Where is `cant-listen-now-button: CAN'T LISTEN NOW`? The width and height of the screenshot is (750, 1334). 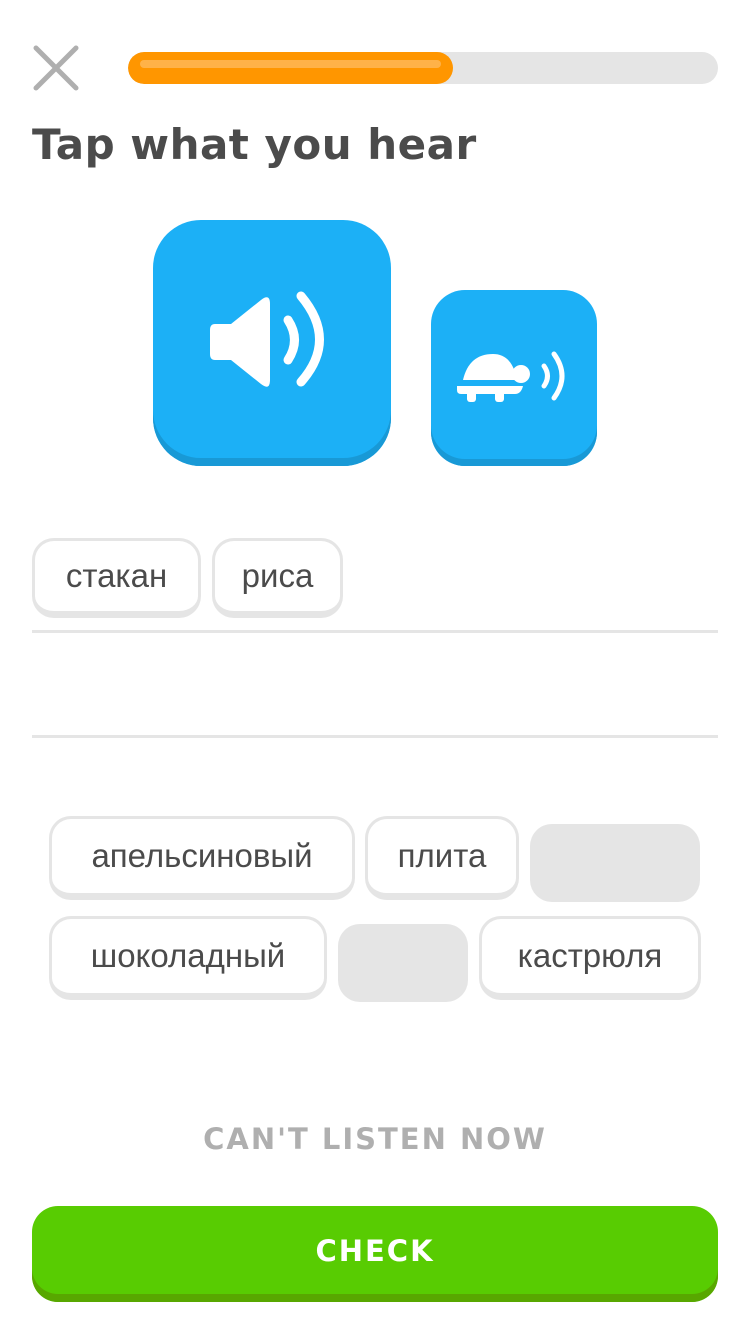
cant-listen-now-button: CAN'T LISTEN NOW is located at coordinates (375, 1139).